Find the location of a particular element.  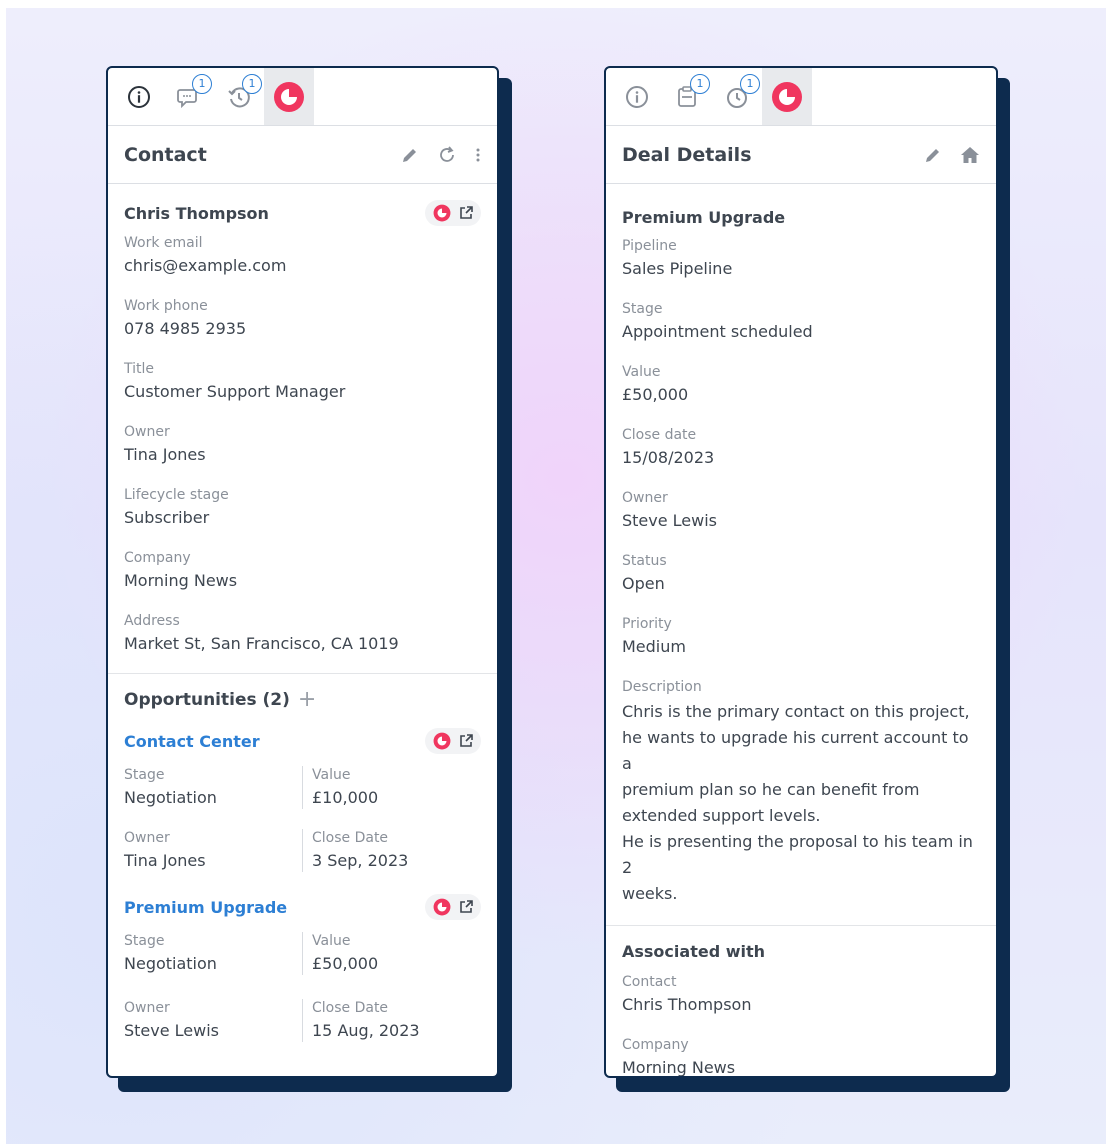

field-contact: Contact Chris Thompson is located at coordinates (801, 994).